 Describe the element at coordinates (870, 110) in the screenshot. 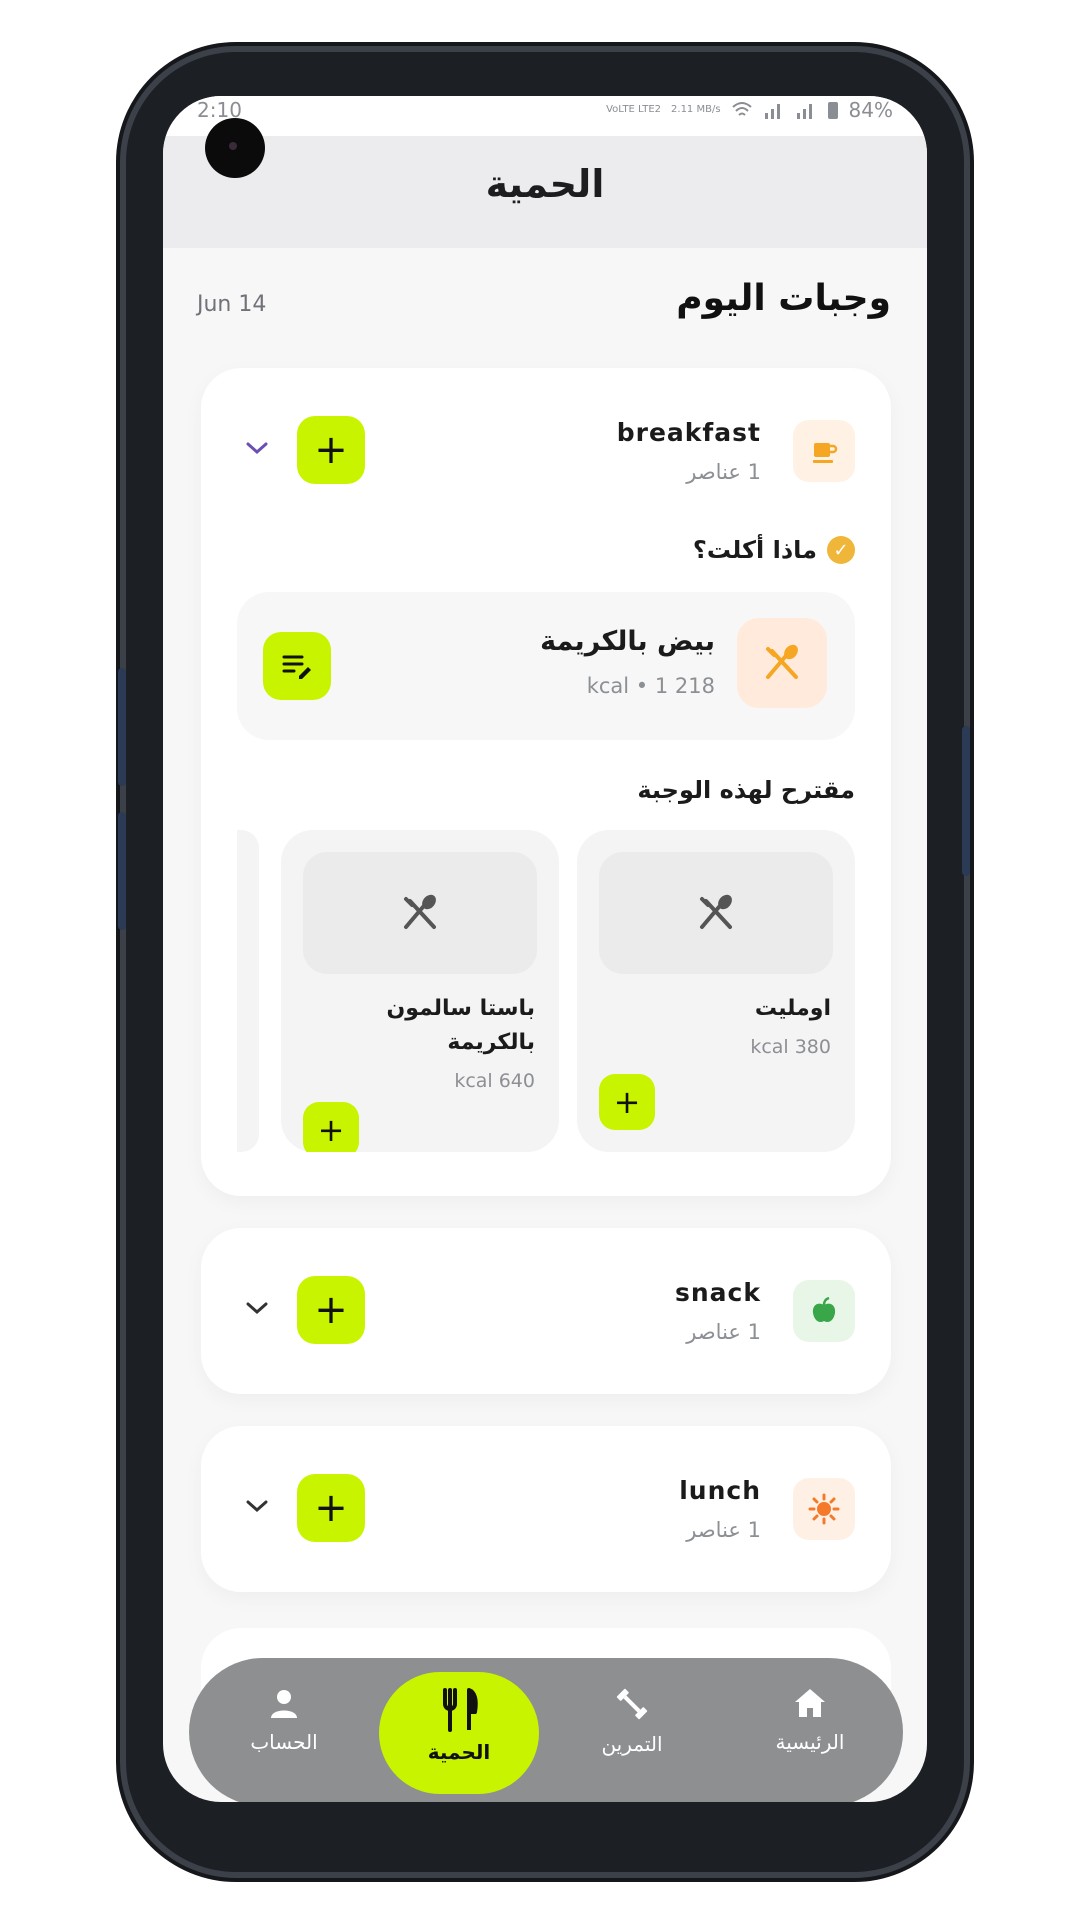

I see `battery-level: 84%` at that location.